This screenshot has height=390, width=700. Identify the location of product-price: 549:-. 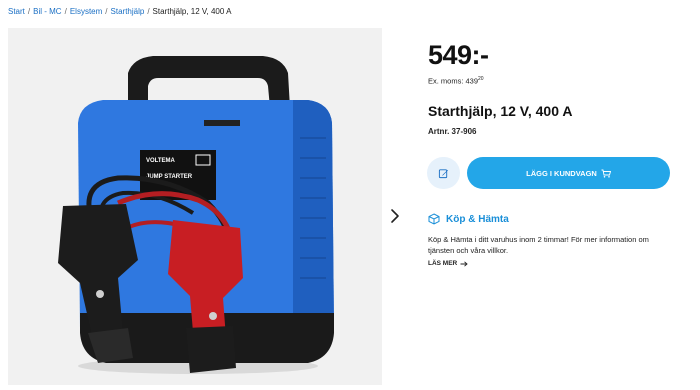
(458, 55).